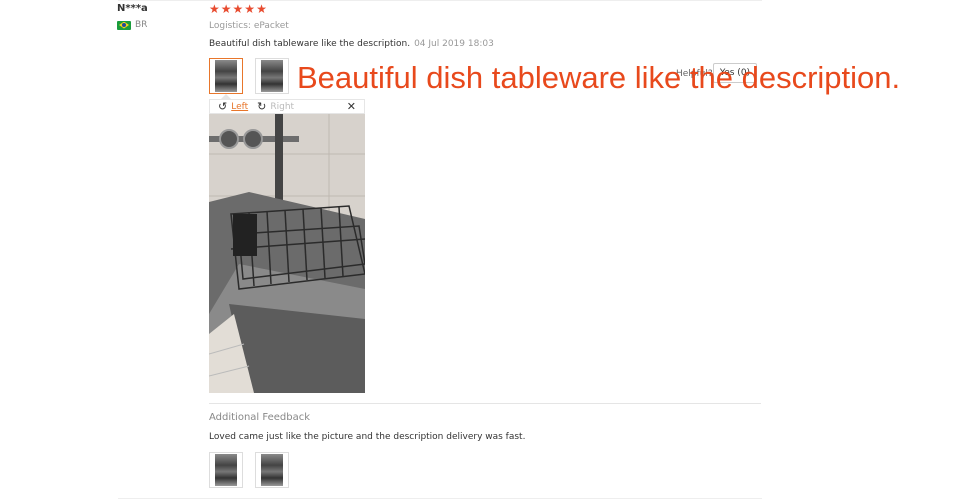  I want to click on dish-rack-photo, so click(287, 253).